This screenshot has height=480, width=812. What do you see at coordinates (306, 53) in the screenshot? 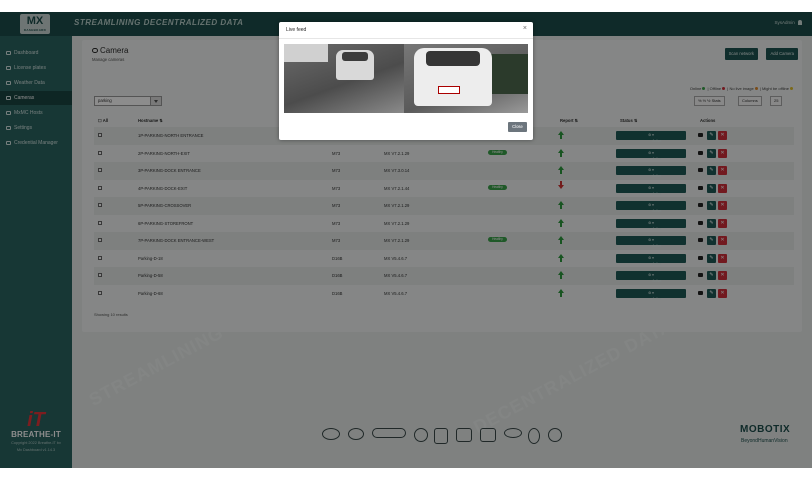
I see `video-background` at bounding box center [306, 53].